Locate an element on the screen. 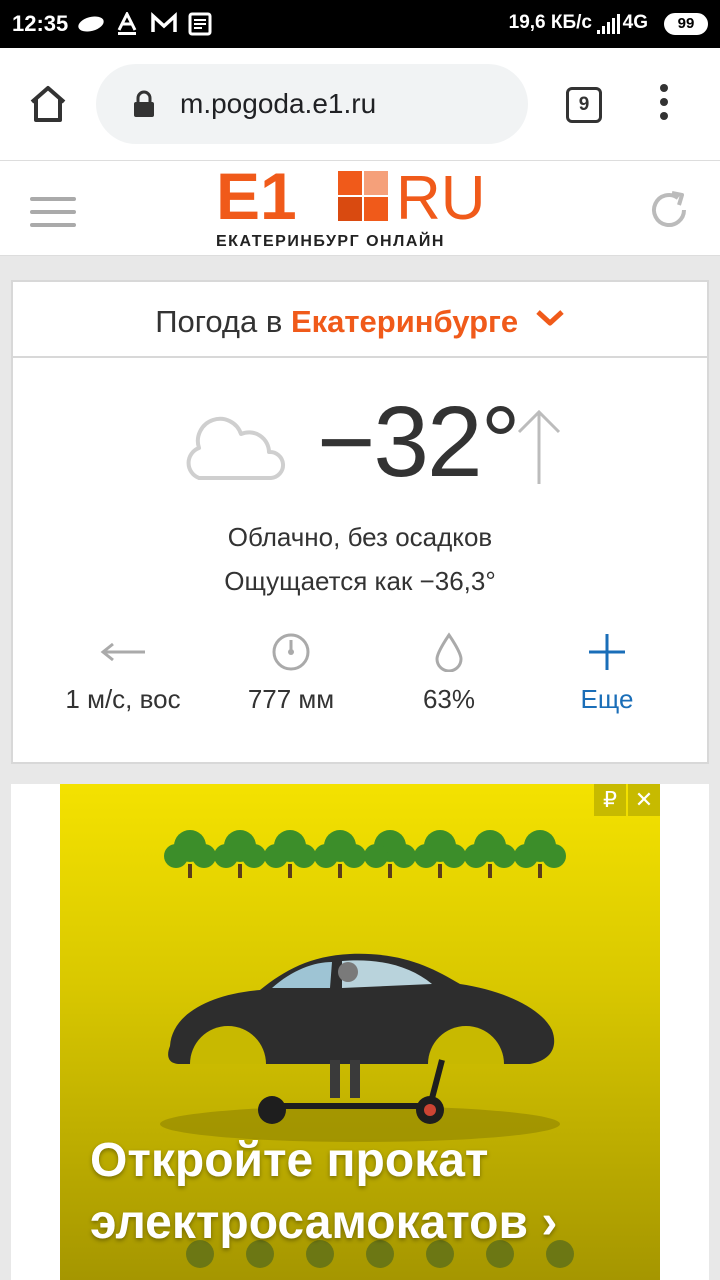 This screenshot has height=1280, width=720. url-text: m.pogoda.e1.ru is located at coordinates (278, 103).